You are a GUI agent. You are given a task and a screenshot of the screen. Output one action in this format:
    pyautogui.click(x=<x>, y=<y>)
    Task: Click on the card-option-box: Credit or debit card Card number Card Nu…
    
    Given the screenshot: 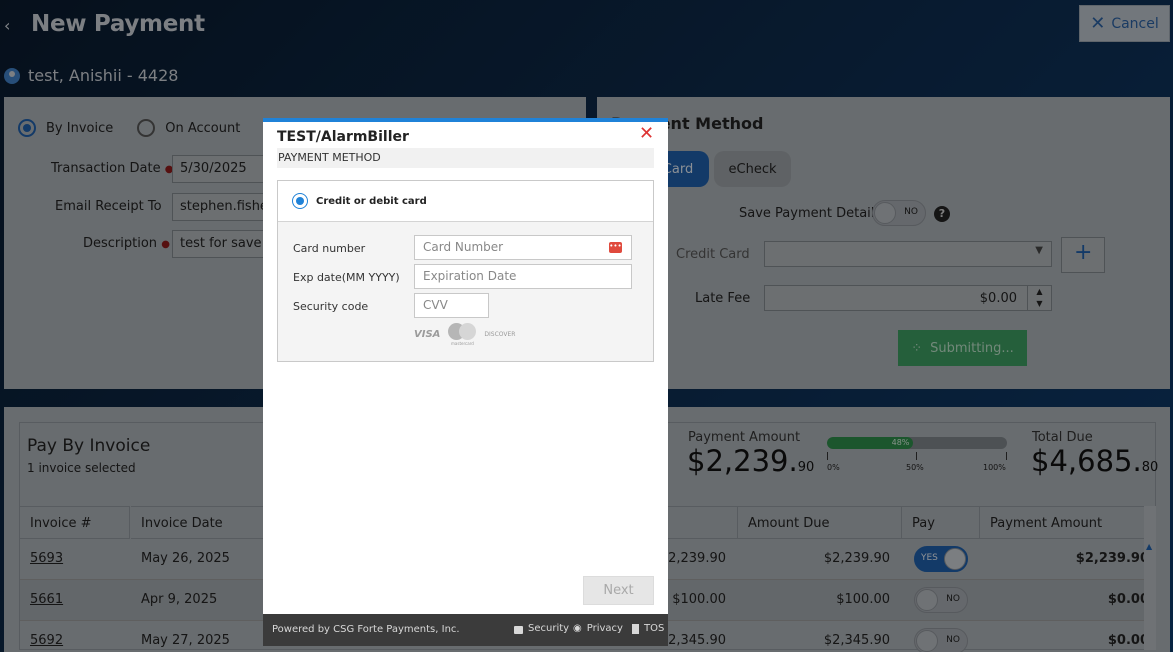 What is the action you would take?
    pyautogui.click(x=465, y=271)
    